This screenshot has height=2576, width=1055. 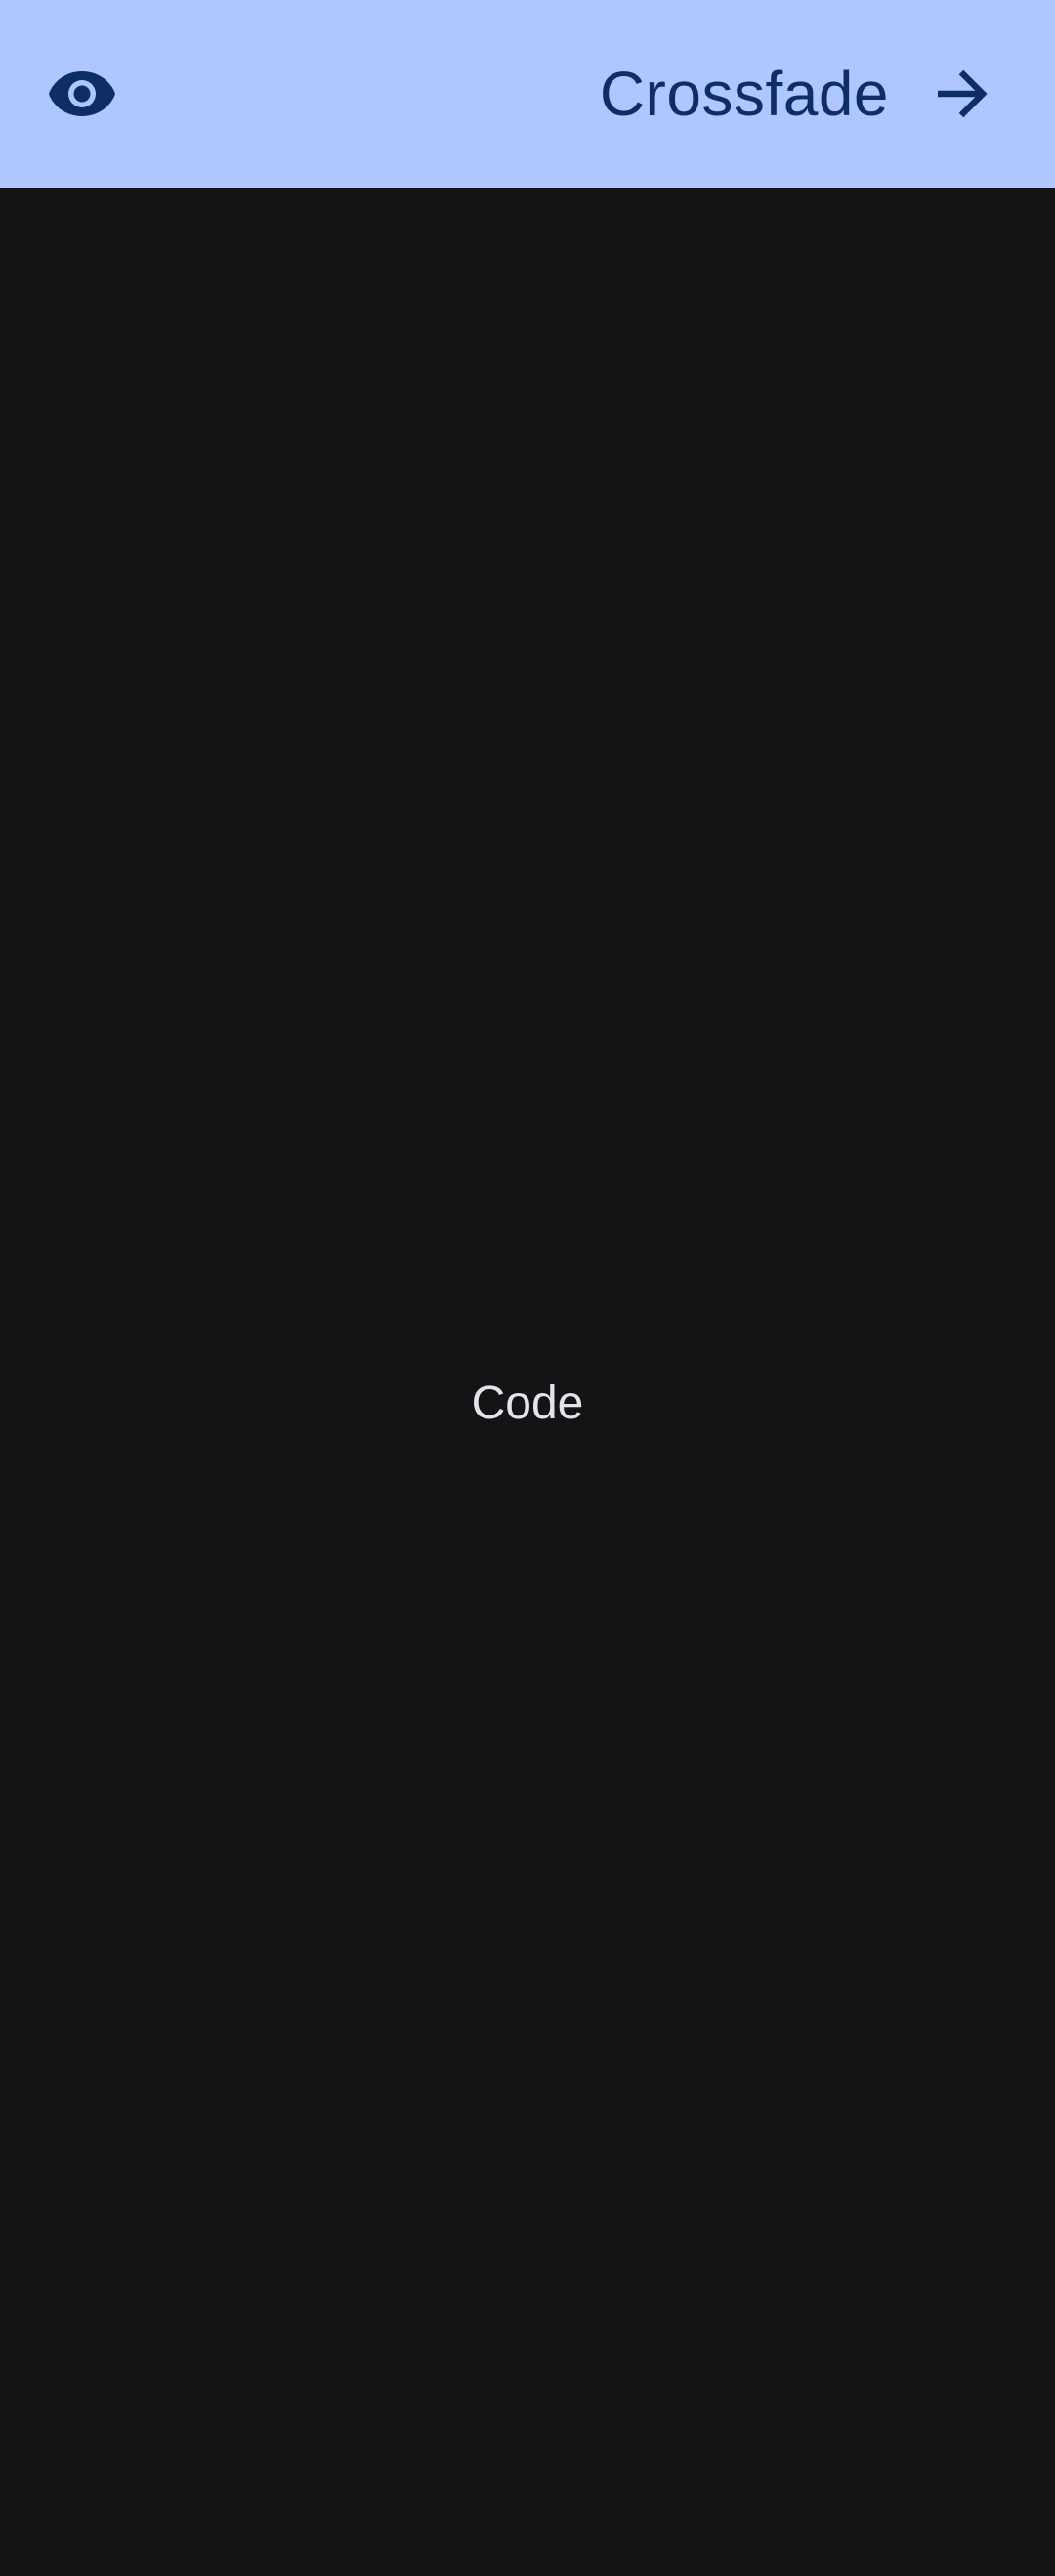 I want to click on next-button, so click(x=962, y=94).